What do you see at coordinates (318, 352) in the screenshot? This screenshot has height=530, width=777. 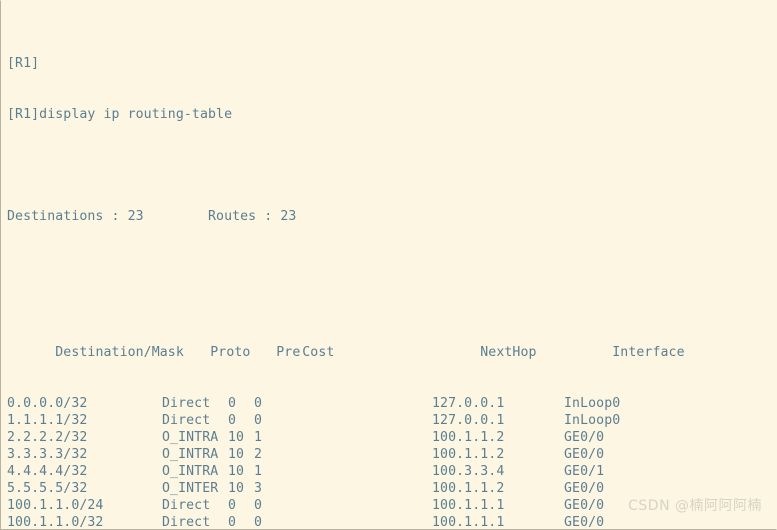 I see `column-header-cost: Cost` at bounding box center [318, 352].